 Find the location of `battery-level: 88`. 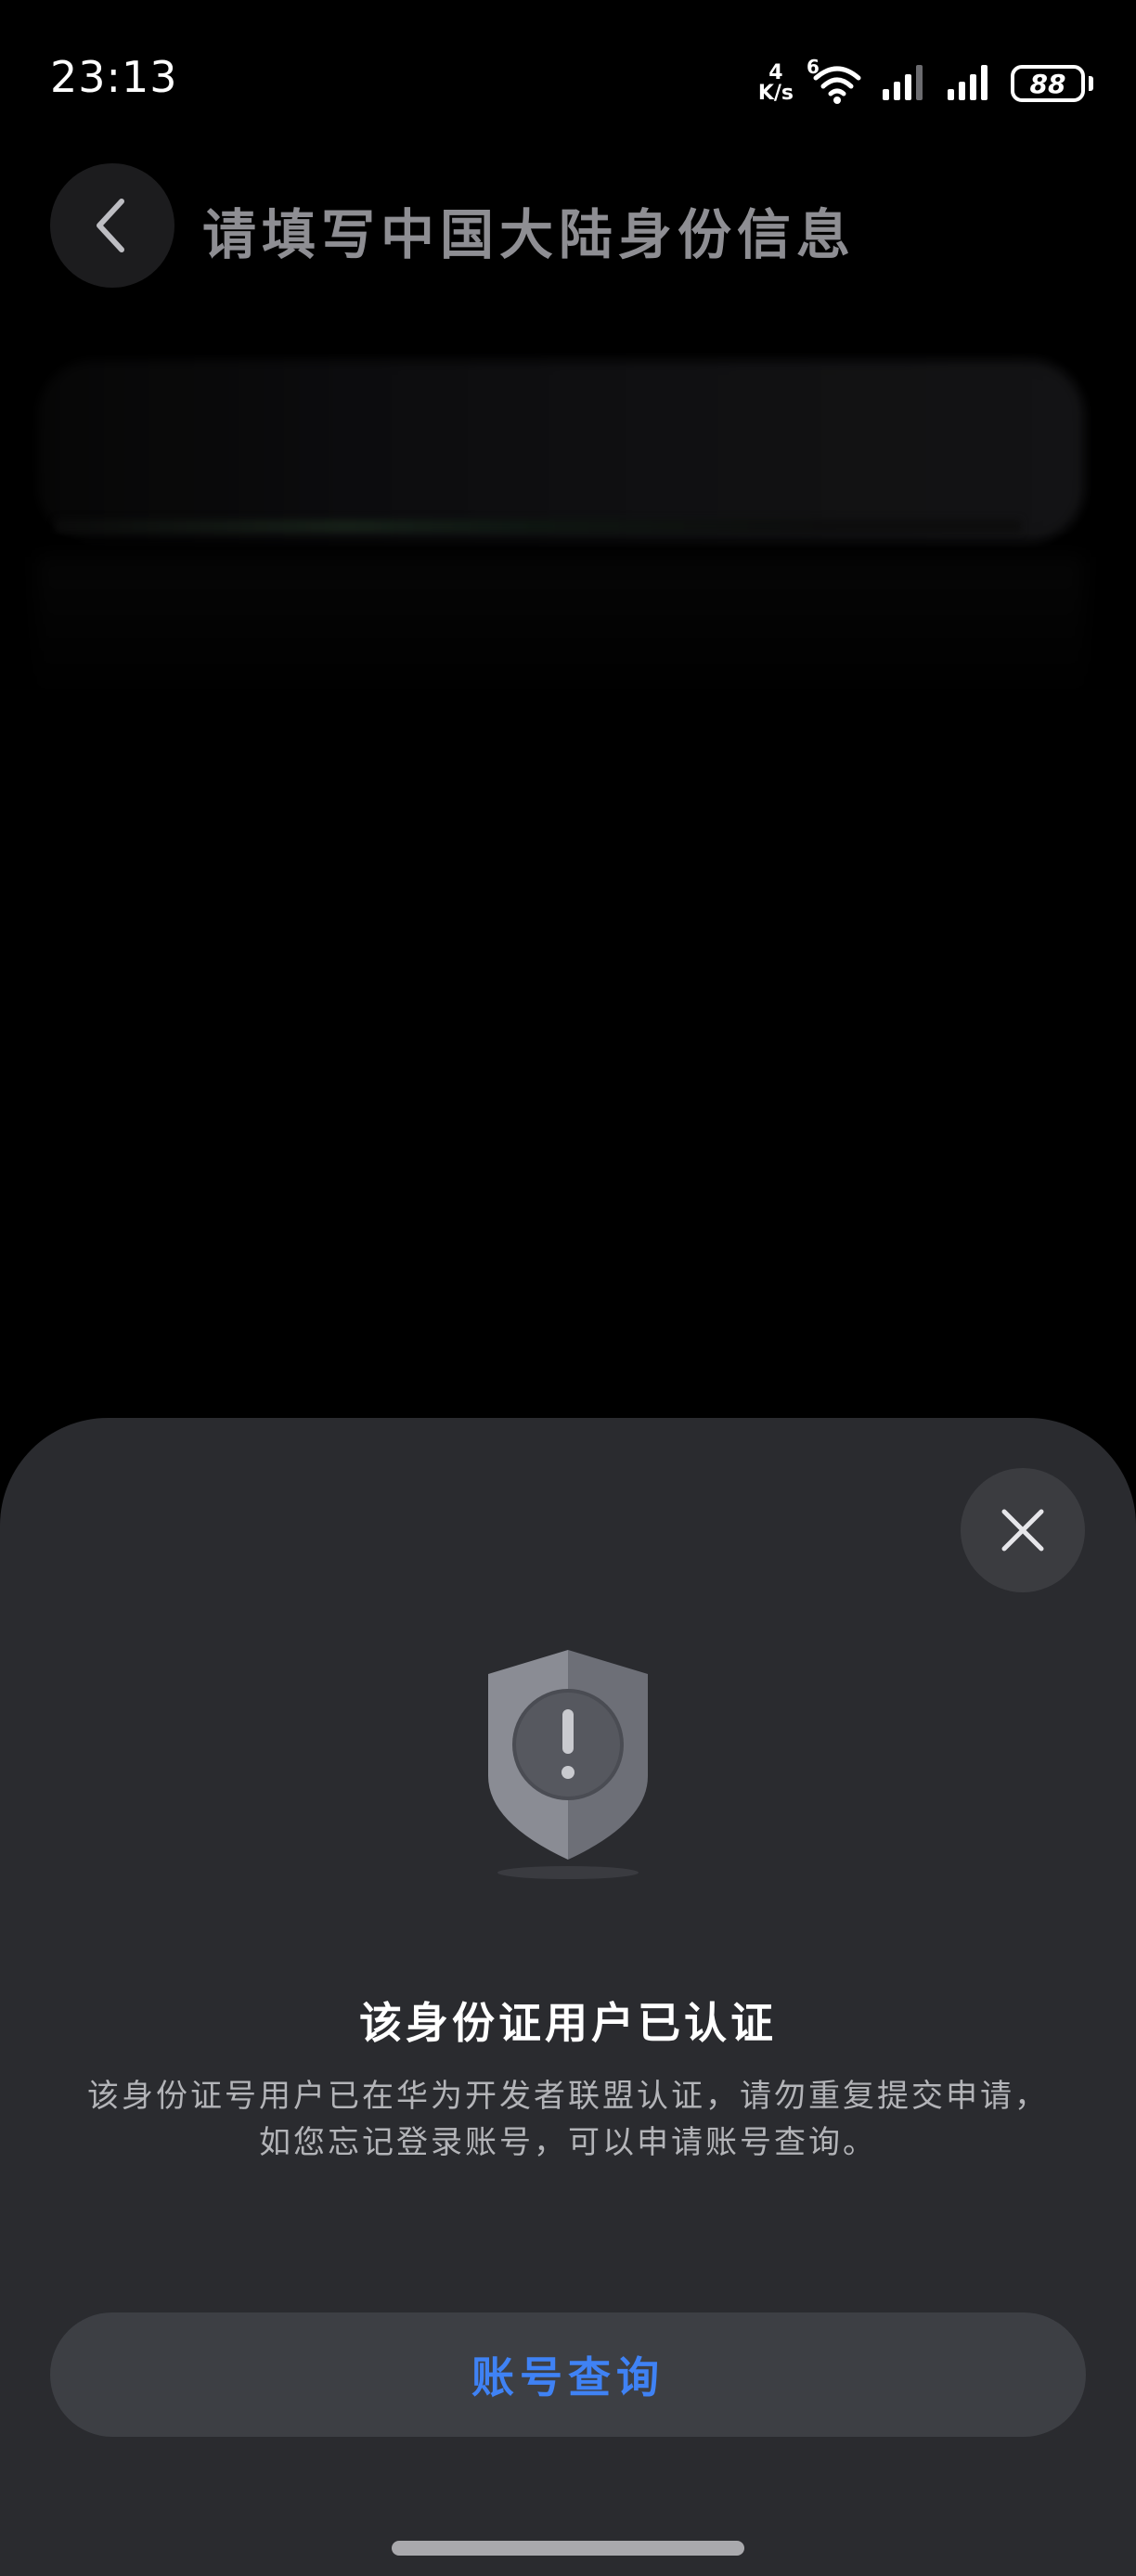

battery-level: 88 is located at coordinates (1047, 84).